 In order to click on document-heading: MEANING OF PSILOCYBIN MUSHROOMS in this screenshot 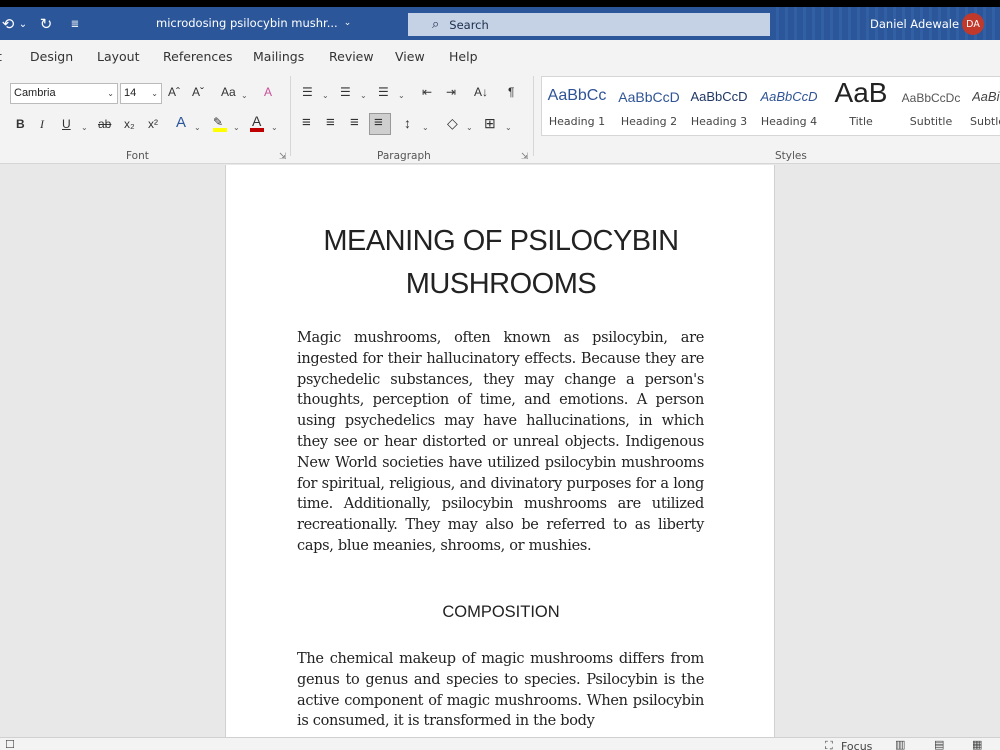, I will do `click(500, 263)`.